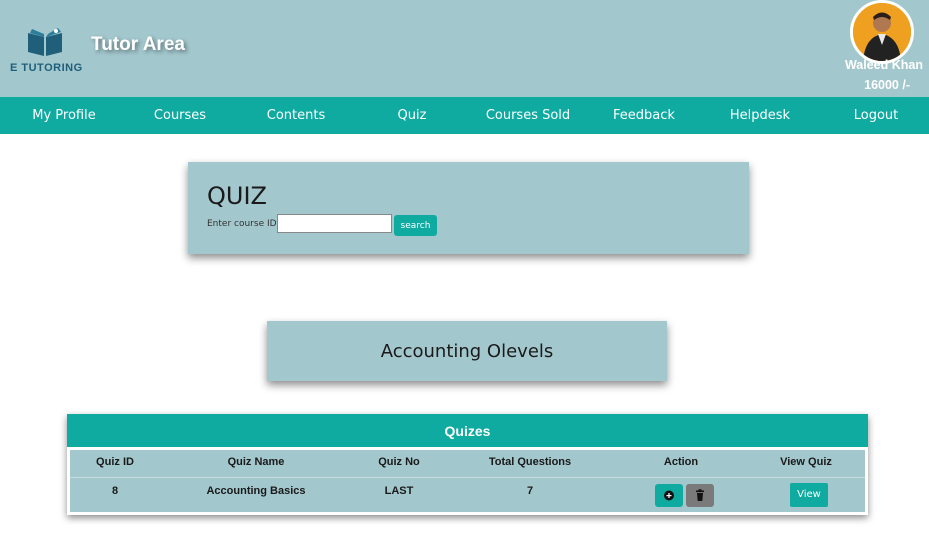  Describe the element at coordinates (876, 115) in the screenshot. I see `nav-item-logout: Logout` at that location.